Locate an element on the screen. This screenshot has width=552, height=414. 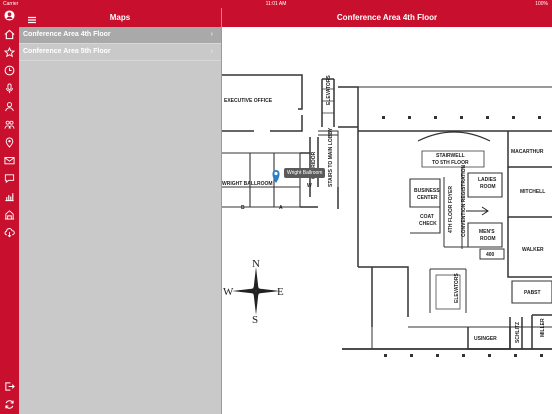
usinger-label: USINGER is located at coordinates (485, 339).